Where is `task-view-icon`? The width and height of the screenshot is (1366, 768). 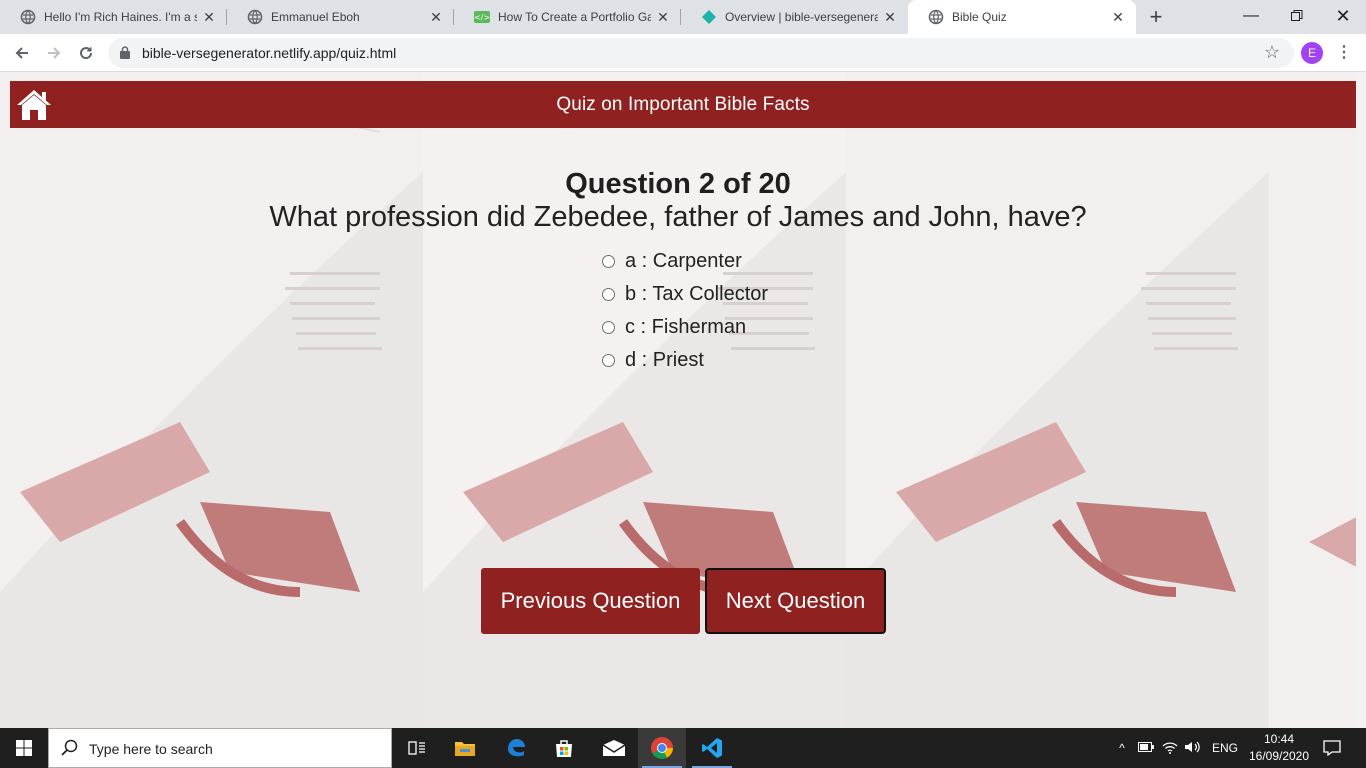 task-view-icon is located at coordinates (417, 748).